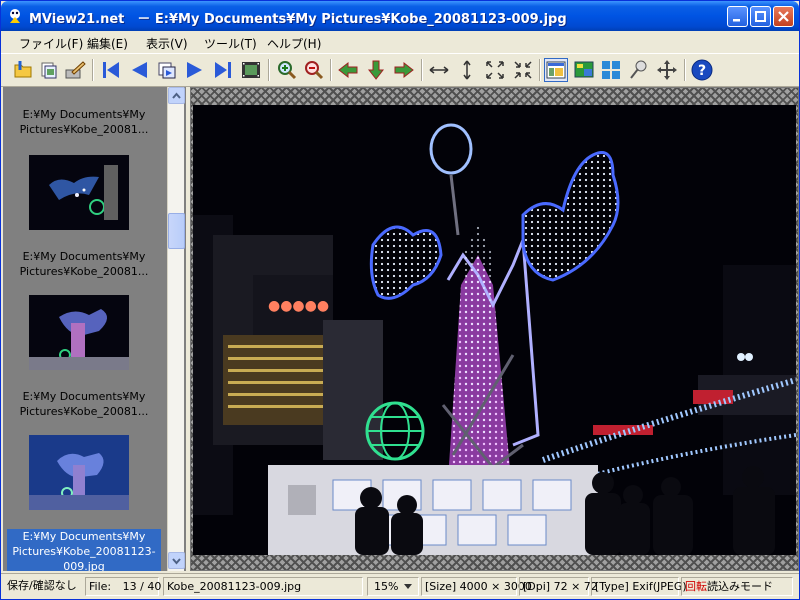  I want to click on last-image-button, so click(223, 70).